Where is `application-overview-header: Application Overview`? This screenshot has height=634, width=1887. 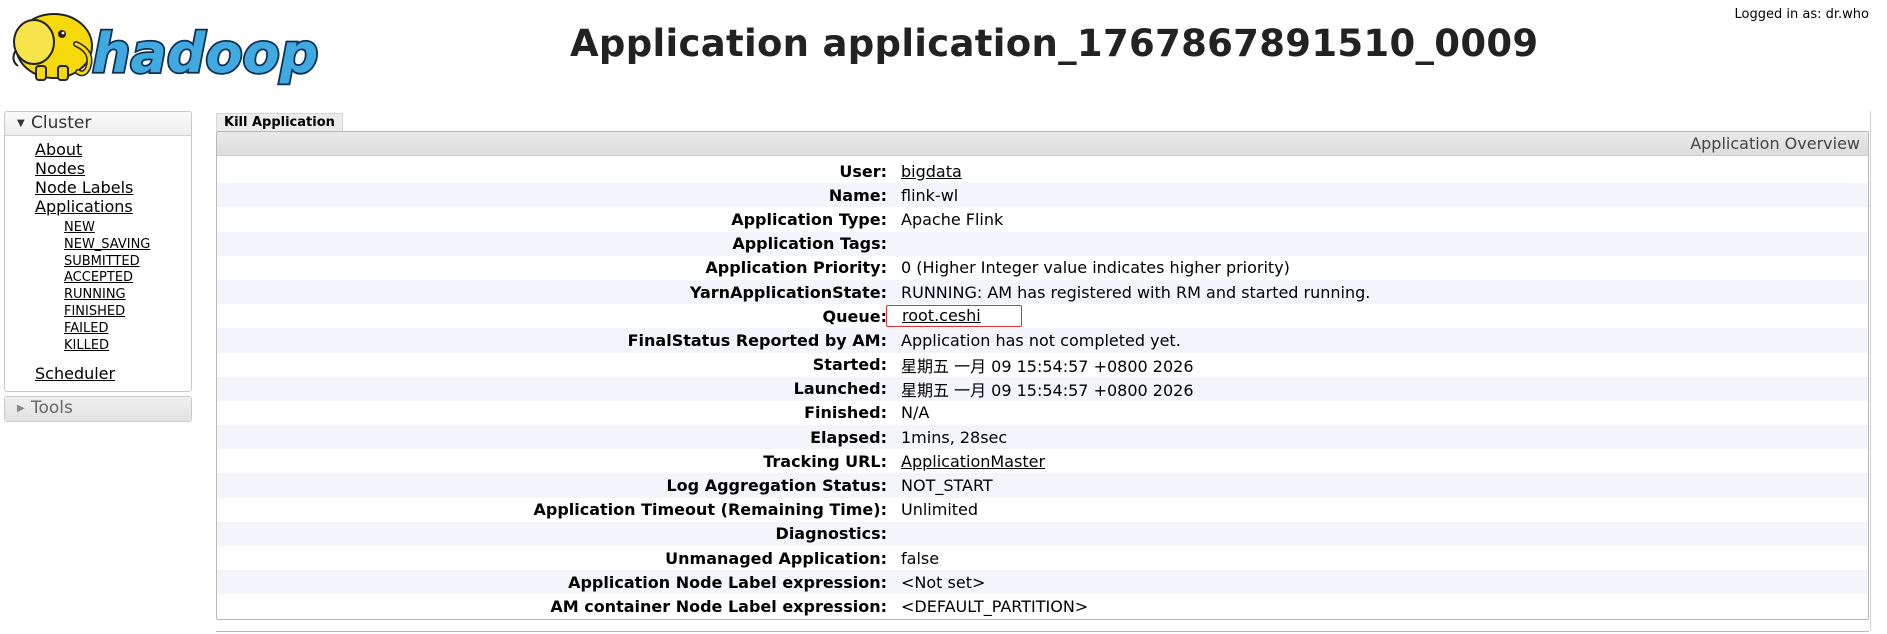 application-overview-header: Application Overview is located at coordinates (1042, 144).